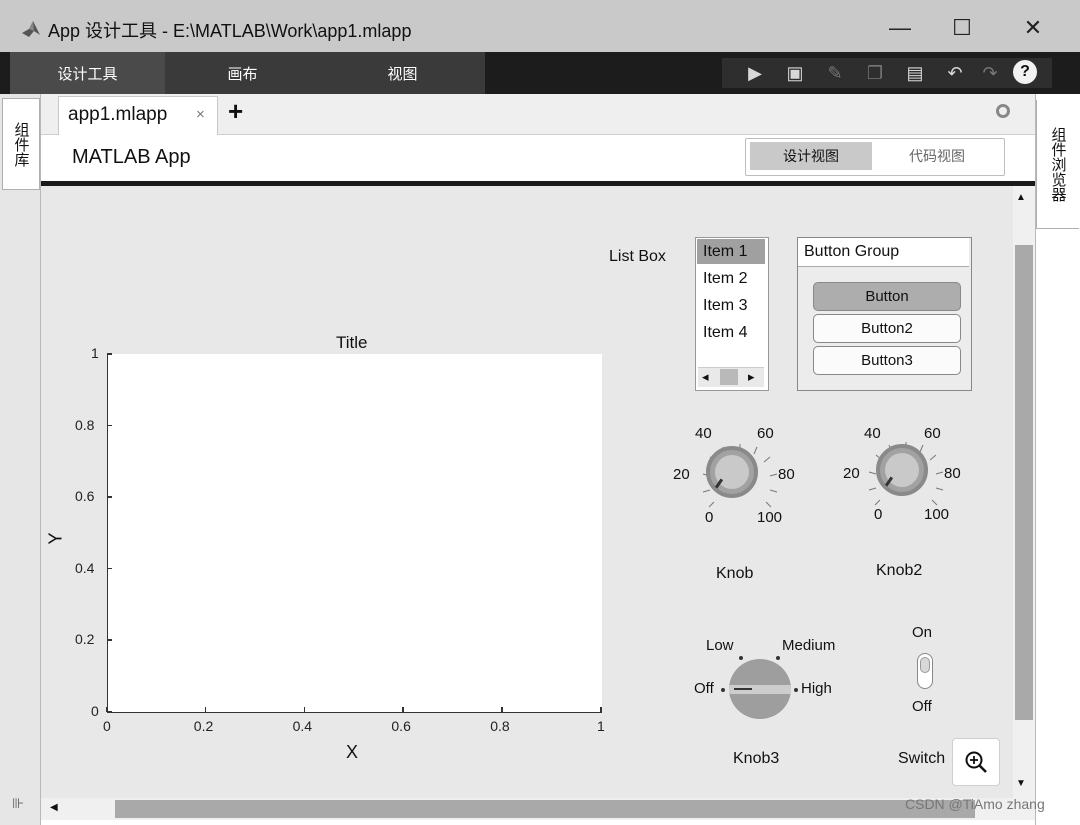 This screenshot has height=825, width=1080. What do you see at coordinates (20, 459) in the screenshot?
I see `left-panel` at bounding box center [20, 459].